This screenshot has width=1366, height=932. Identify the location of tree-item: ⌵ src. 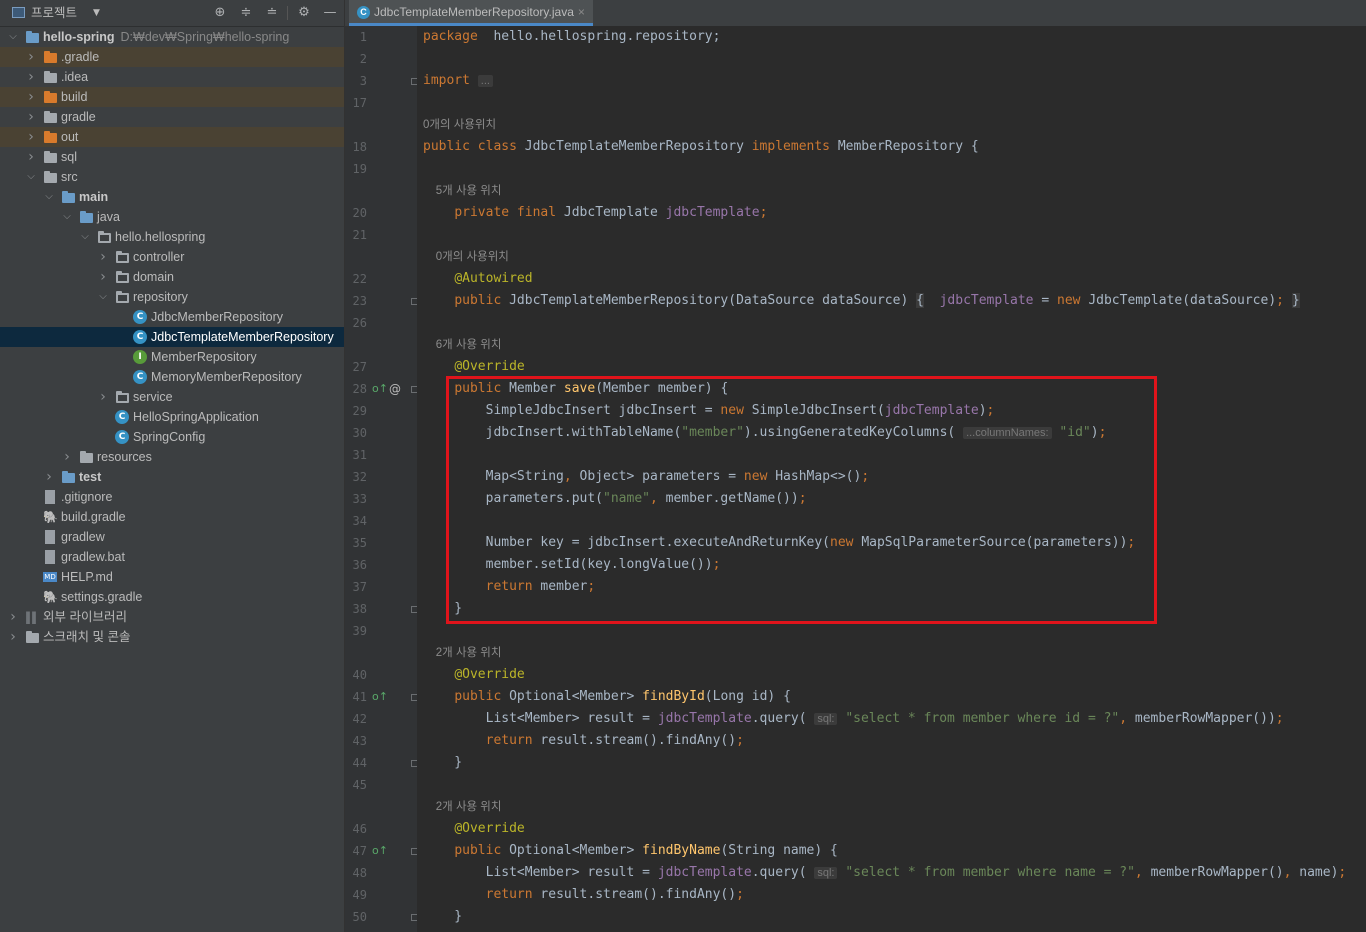
(172, 177).